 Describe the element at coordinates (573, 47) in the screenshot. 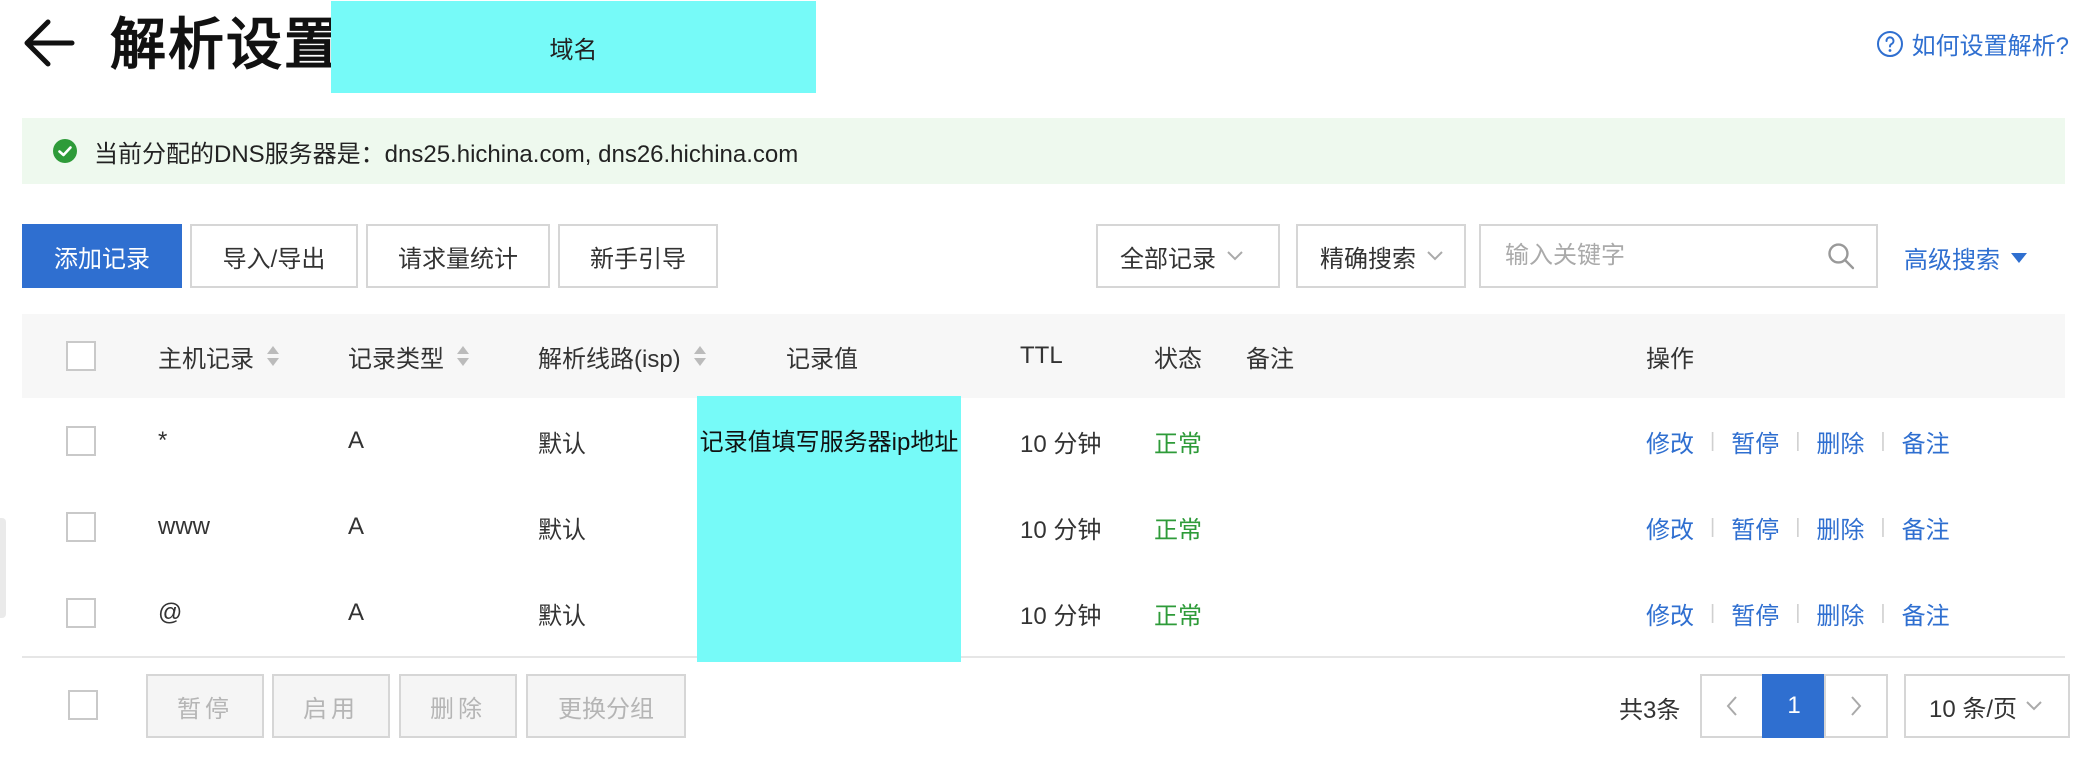

I see `domain-redaction-label: 域名` at that location.